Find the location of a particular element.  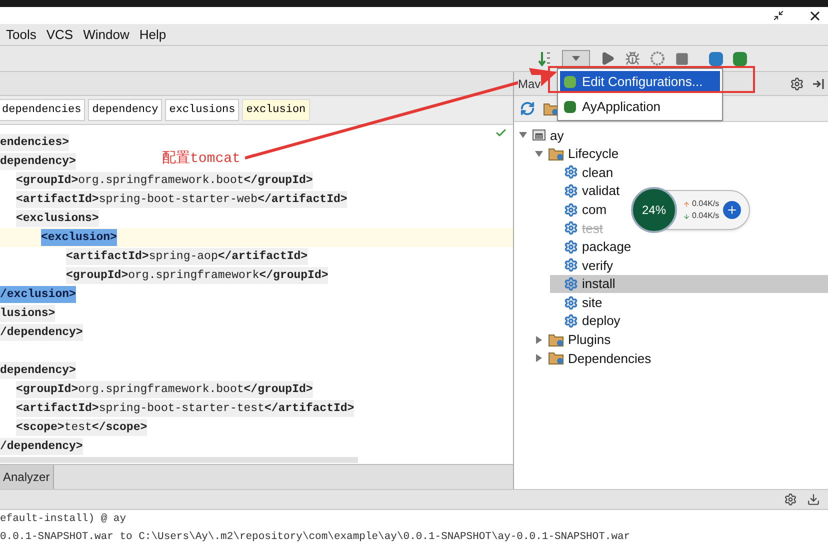

tree-row: install is located at coordinates (689, 284).